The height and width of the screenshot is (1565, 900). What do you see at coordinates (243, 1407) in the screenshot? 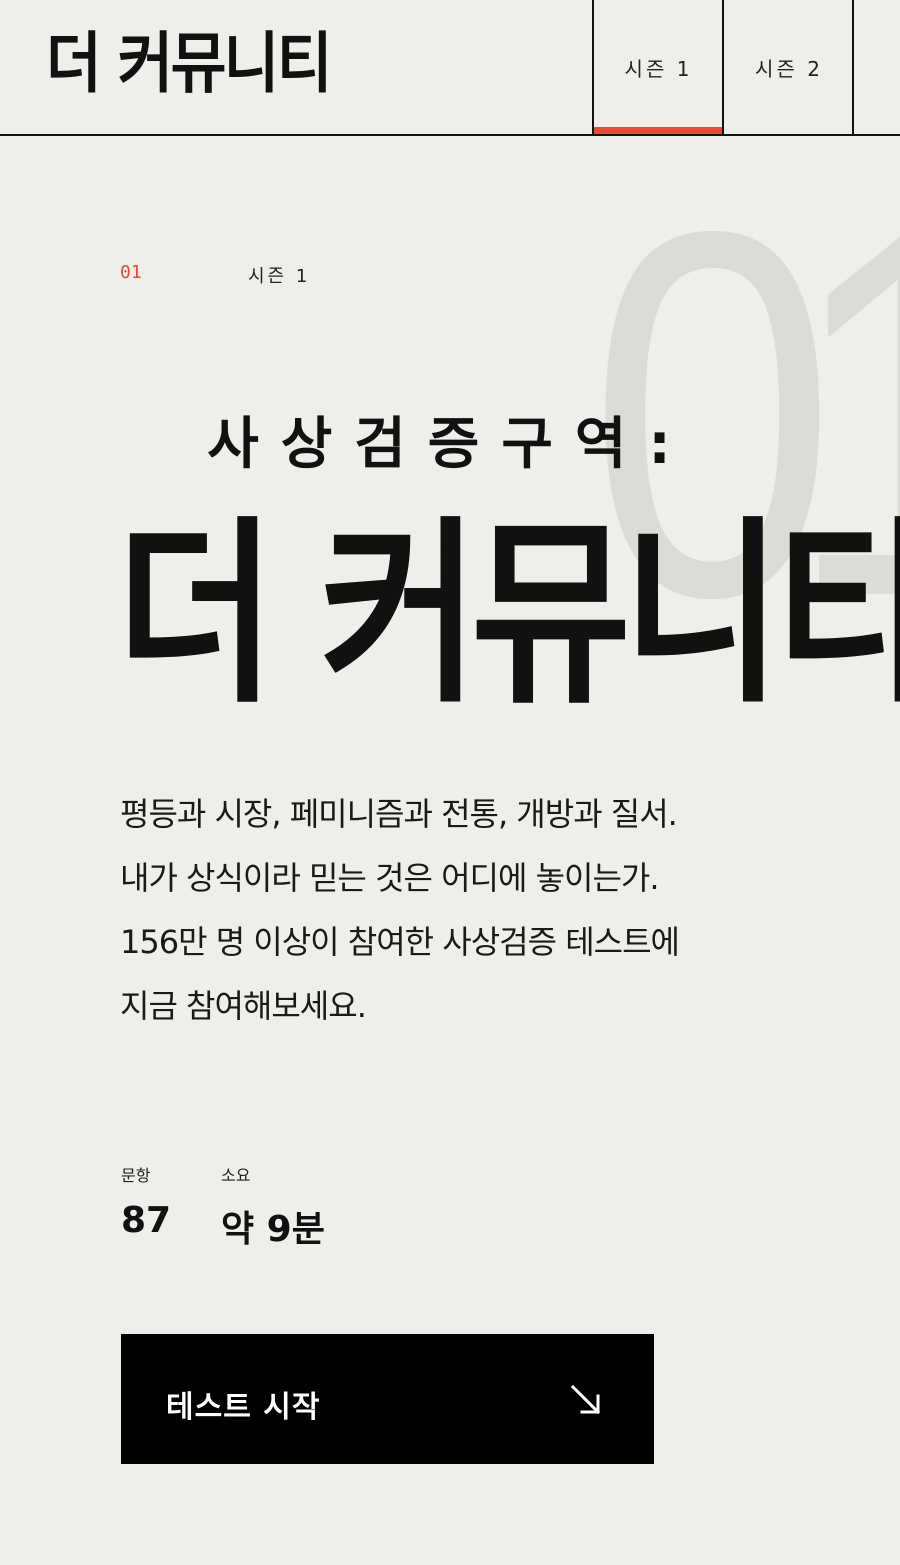
I see `start-test-label: 테스트 시작` at bounding box center [243, 1407].